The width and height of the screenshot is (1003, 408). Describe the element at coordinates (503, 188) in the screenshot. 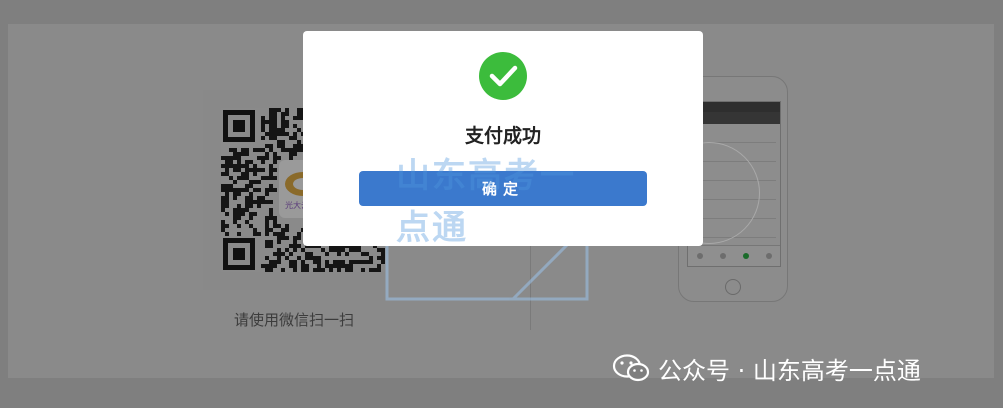

I see `confirm-button: 确定` at that location.